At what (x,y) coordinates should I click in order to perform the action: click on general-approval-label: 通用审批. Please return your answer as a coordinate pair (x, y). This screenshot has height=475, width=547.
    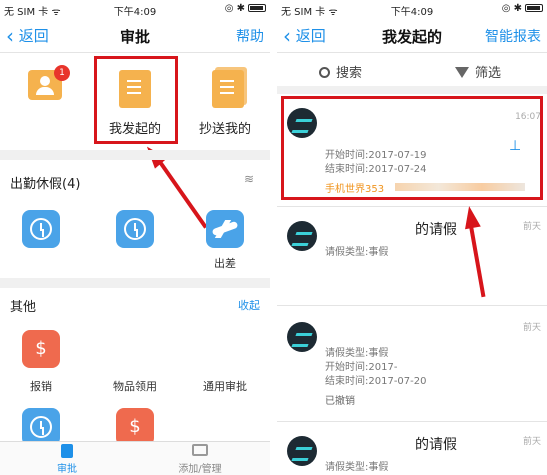
    Looking at the image, I should click on (225, 386).